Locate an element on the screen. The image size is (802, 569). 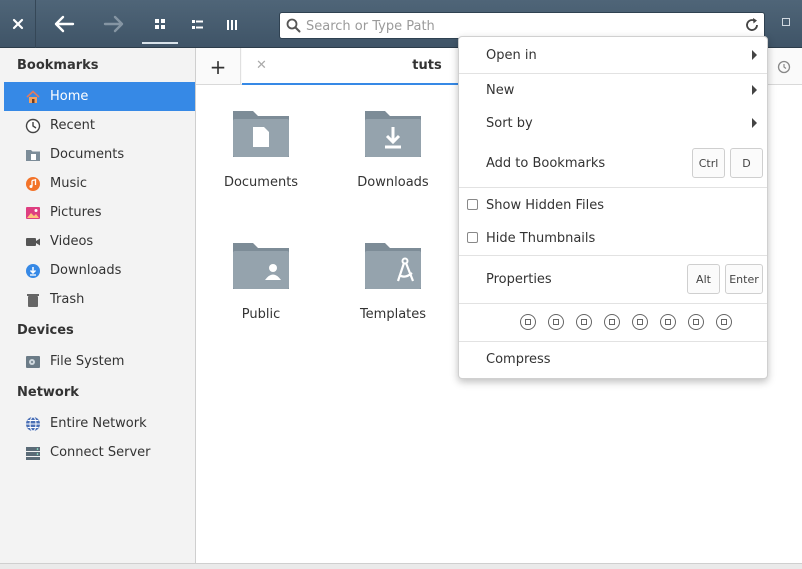
folder-item-templates: Templates is located at coordinates (393, 279).